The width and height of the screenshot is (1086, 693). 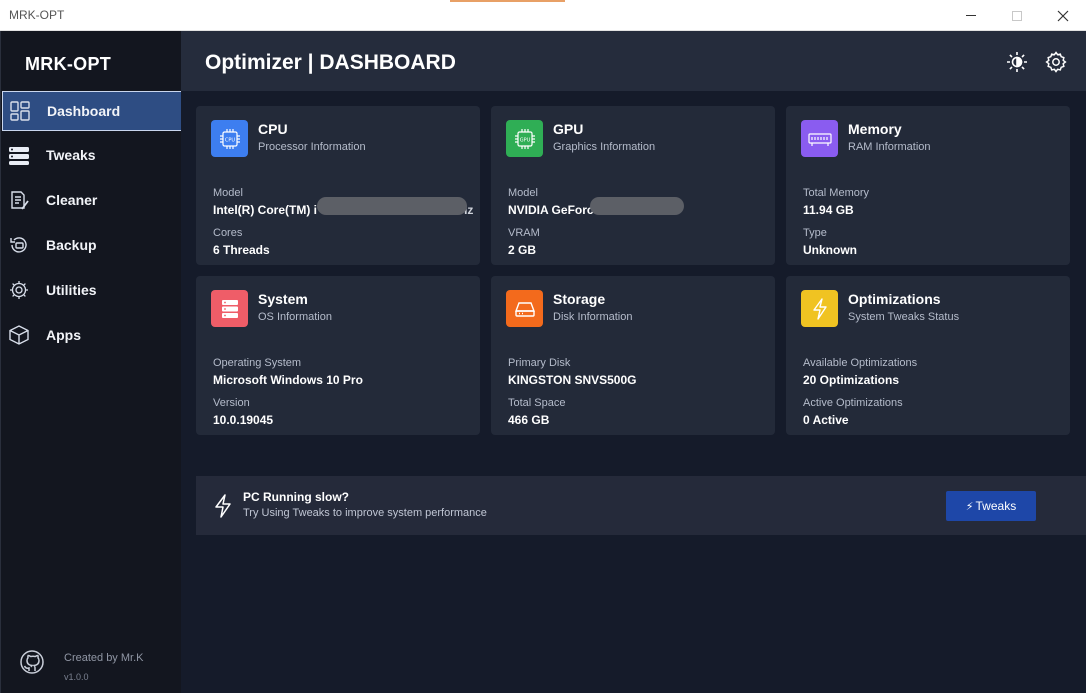 I want to click on sidebar-item-tweaks: Tweaks, so click(x=92, y=156).